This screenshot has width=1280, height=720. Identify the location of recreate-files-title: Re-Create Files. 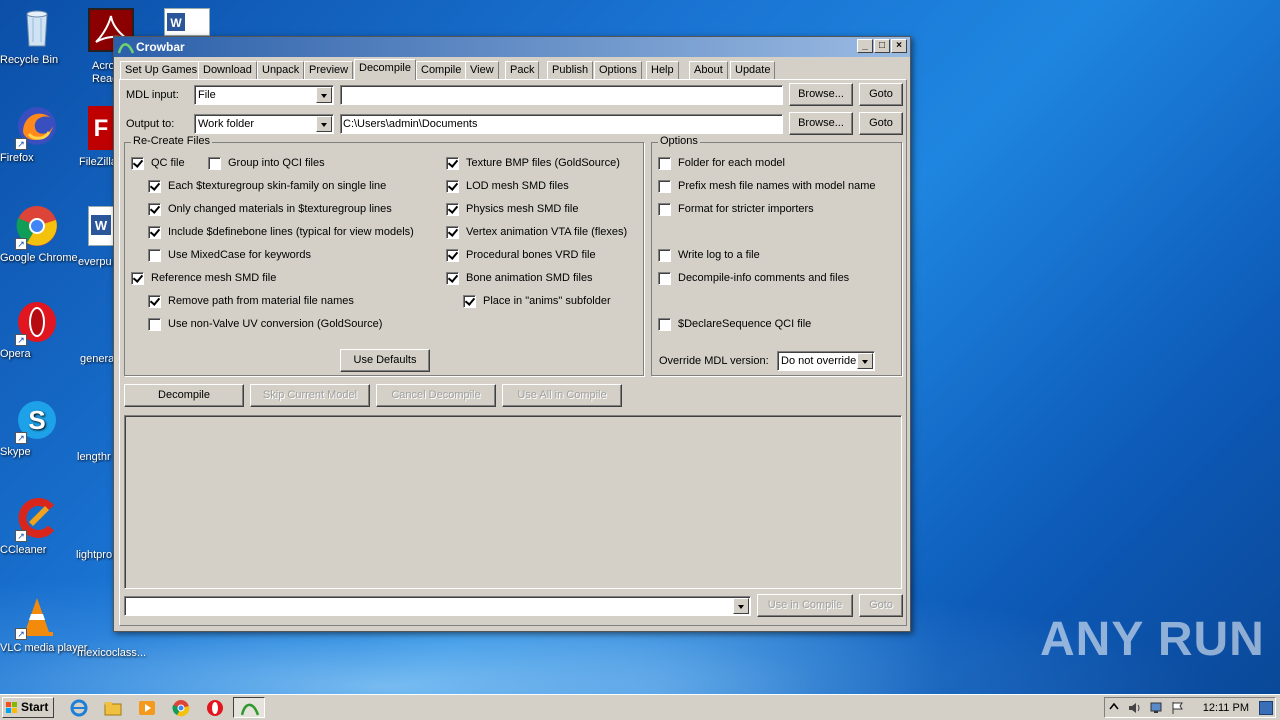
(172, 141).